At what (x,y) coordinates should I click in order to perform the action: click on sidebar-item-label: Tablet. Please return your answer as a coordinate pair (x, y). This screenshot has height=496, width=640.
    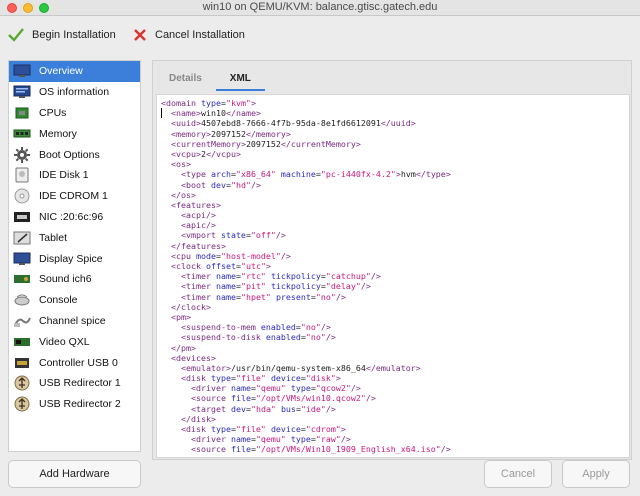
    Looking at the image, I should click on (53, 237).